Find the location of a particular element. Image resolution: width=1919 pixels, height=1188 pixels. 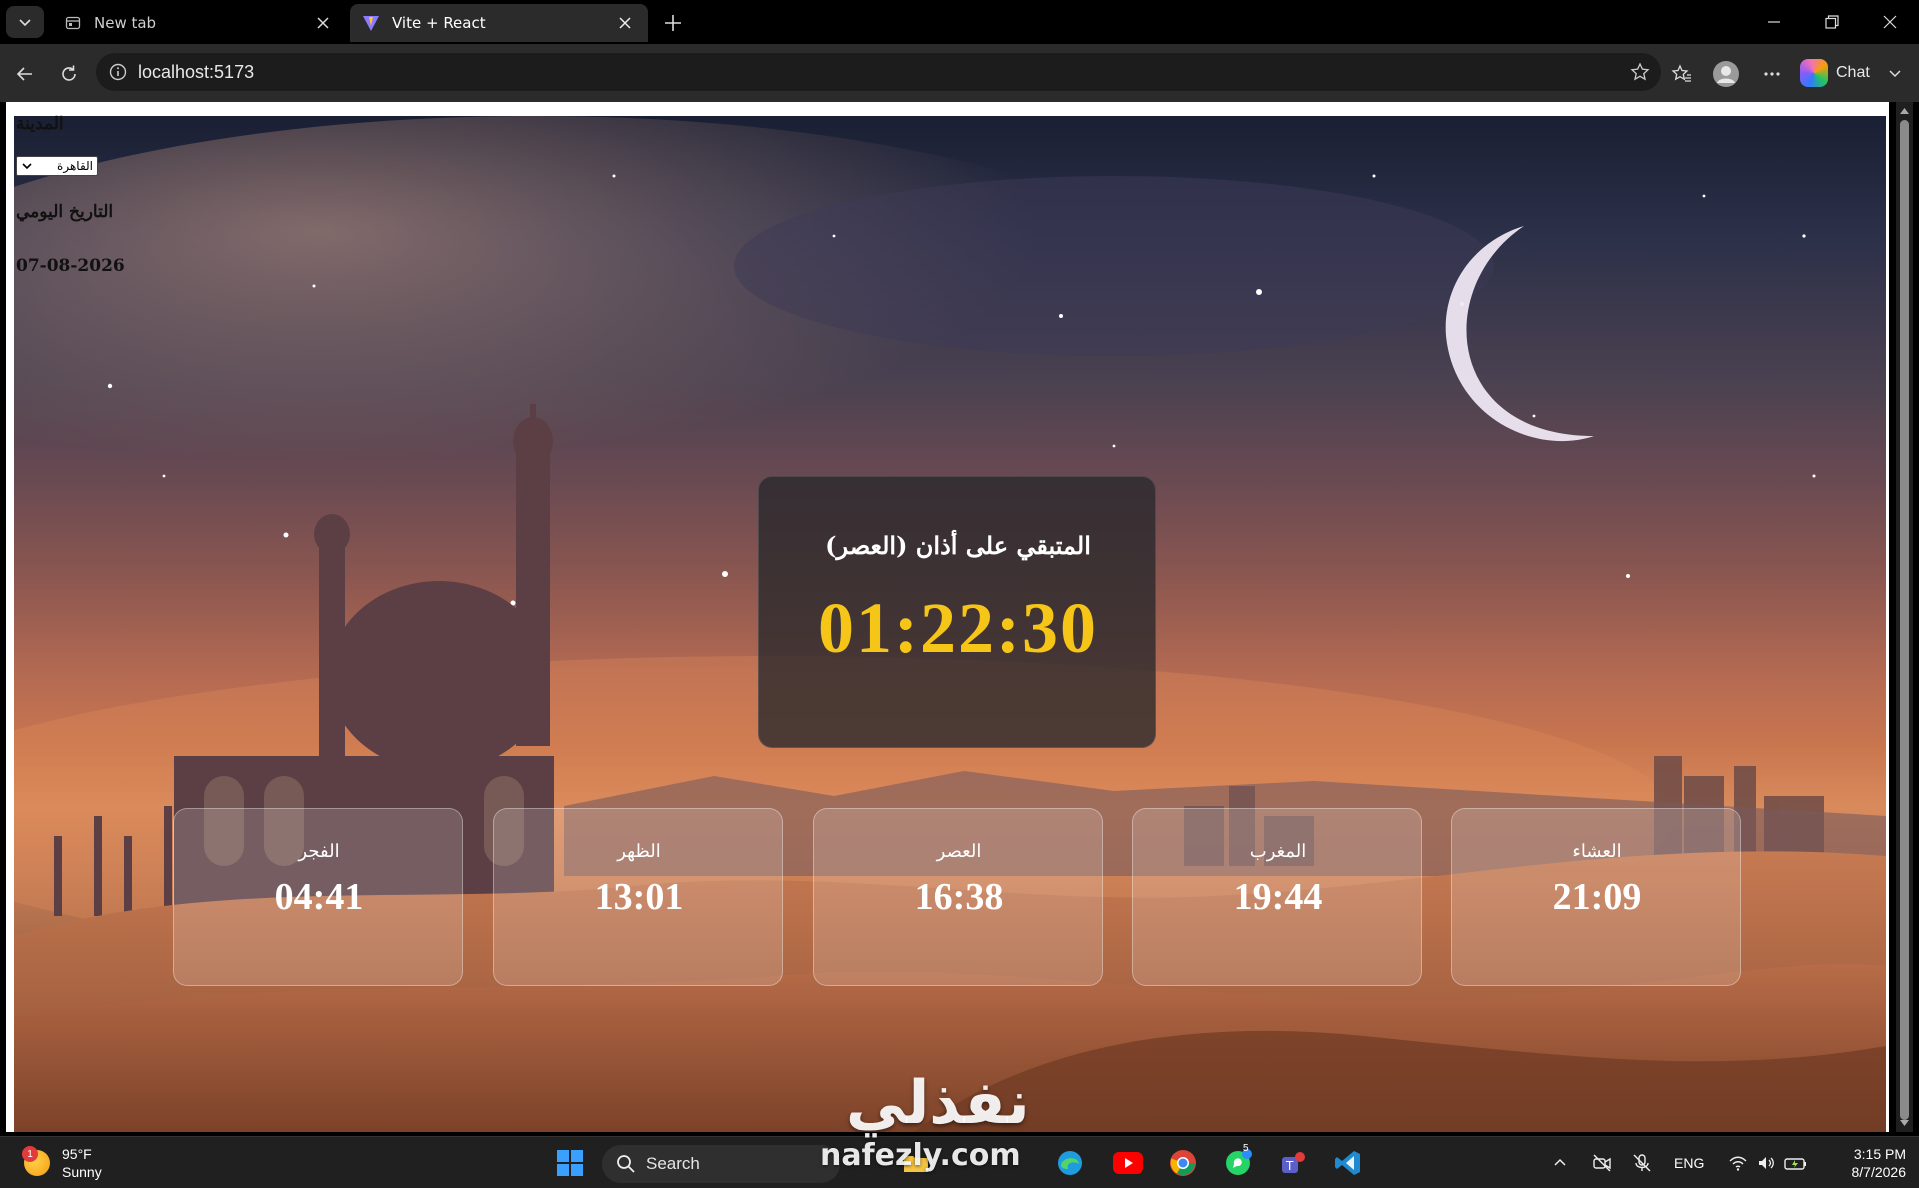

prayer-time: 13:01 is located at coordinates (639, 897).